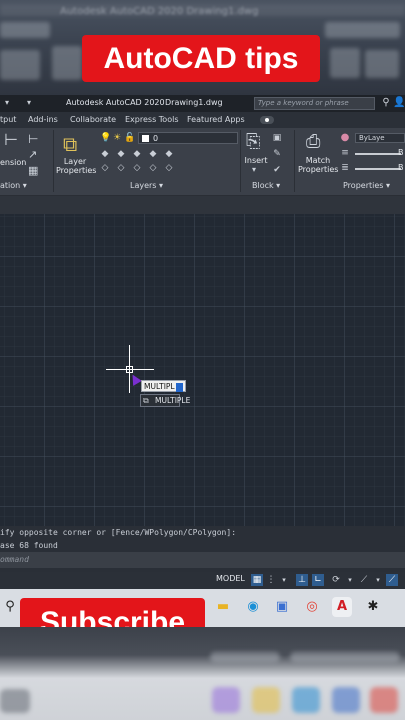 The height and width of the screenshot is (720, 405). I want to click on autocad-icon: A, so click(342, 607).